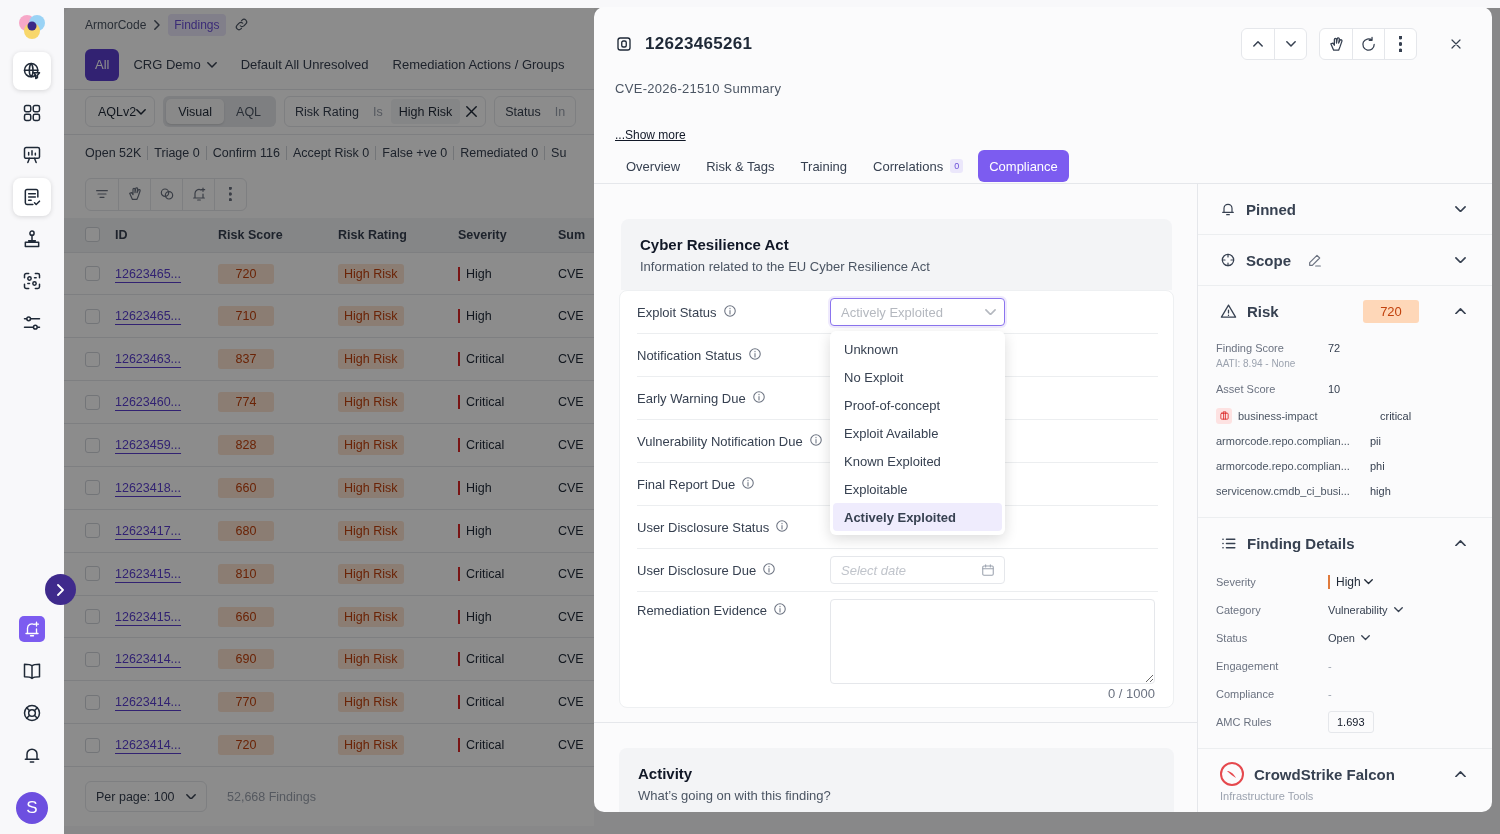 The height and width of the screenshot is (834, 1500). What do you see at coordinates (824, 166) in the screenshot?
I see `tab: Training` at bounding box center [824, 166].